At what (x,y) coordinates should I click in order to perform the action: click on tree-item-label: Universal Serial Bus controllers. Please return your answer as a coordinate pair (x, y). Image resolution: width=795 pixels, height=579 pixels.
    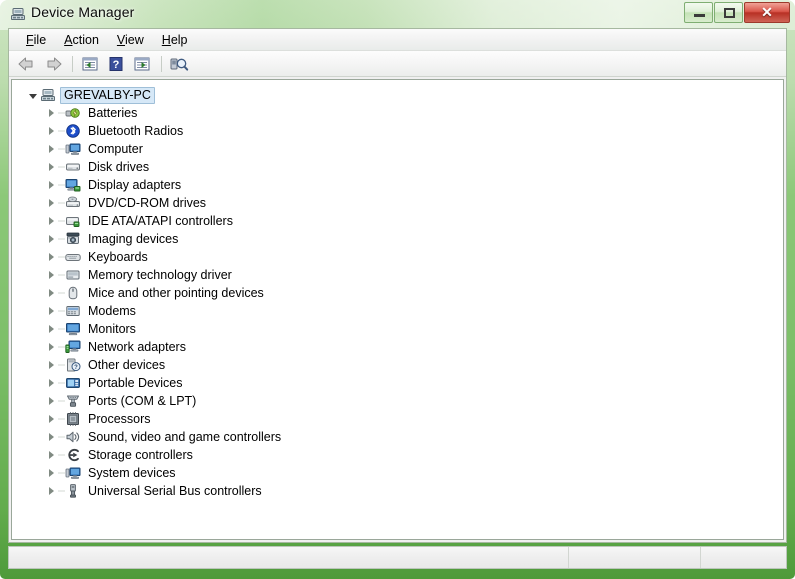
    Looking at the image, I should click on (175, 490).